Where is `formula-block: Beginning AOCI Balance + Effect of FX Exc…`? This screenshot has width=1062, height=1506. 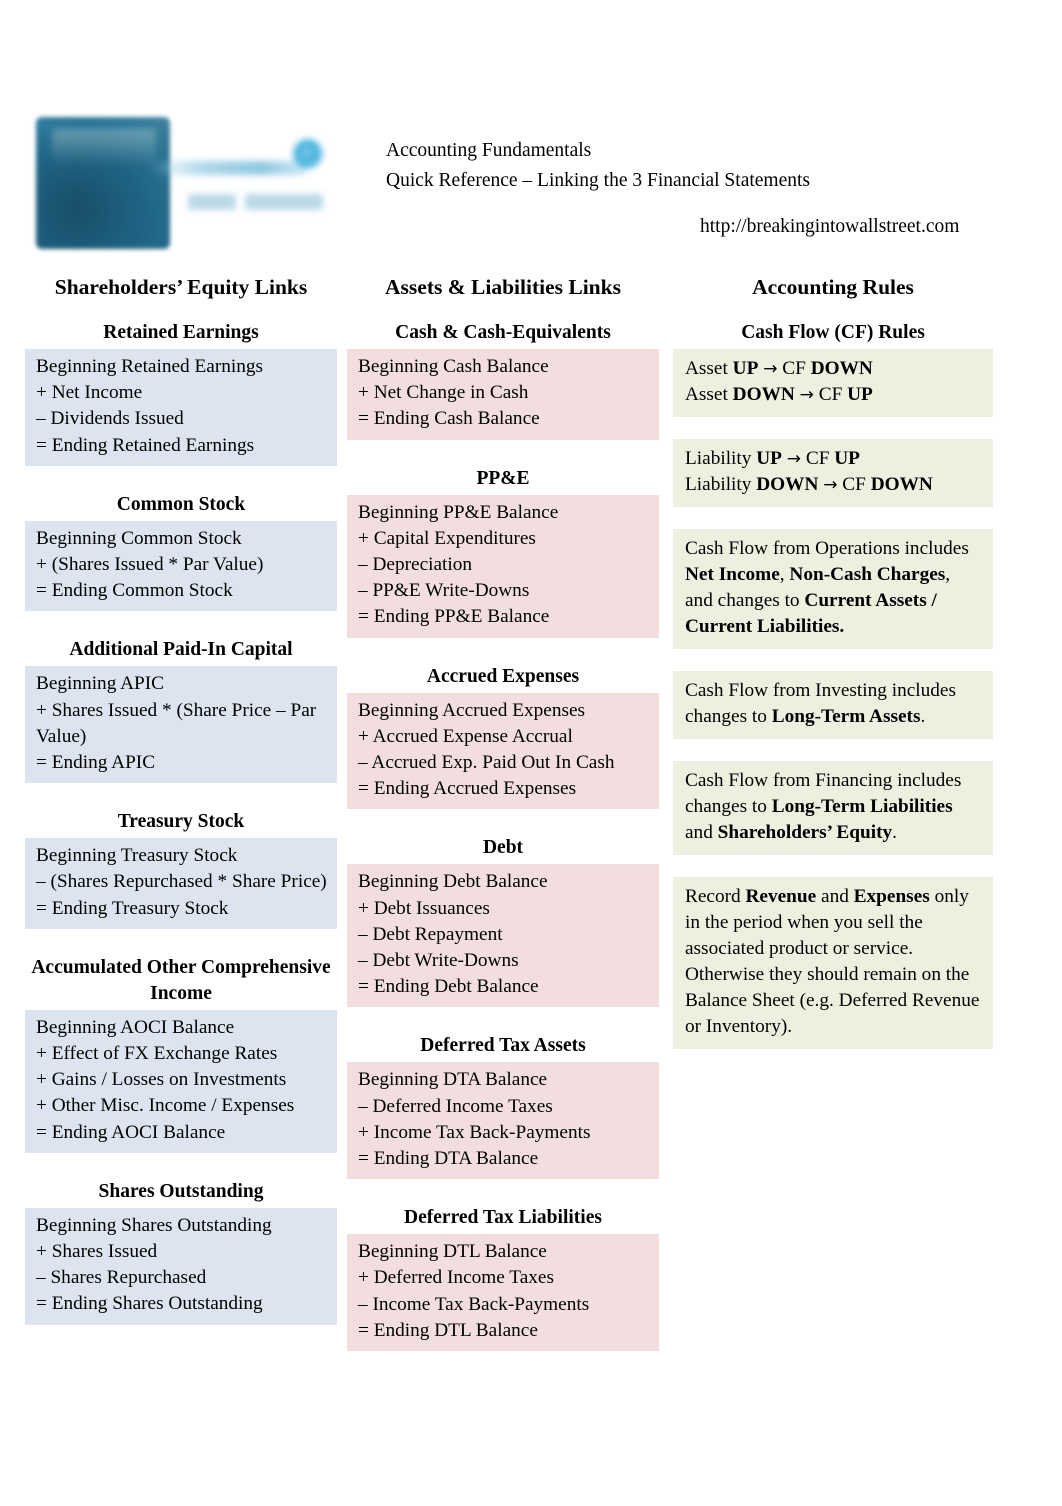 formula-block: Beginning AOCI Balance + Effect of FX Exc… is located at coordinates (181, 1081).